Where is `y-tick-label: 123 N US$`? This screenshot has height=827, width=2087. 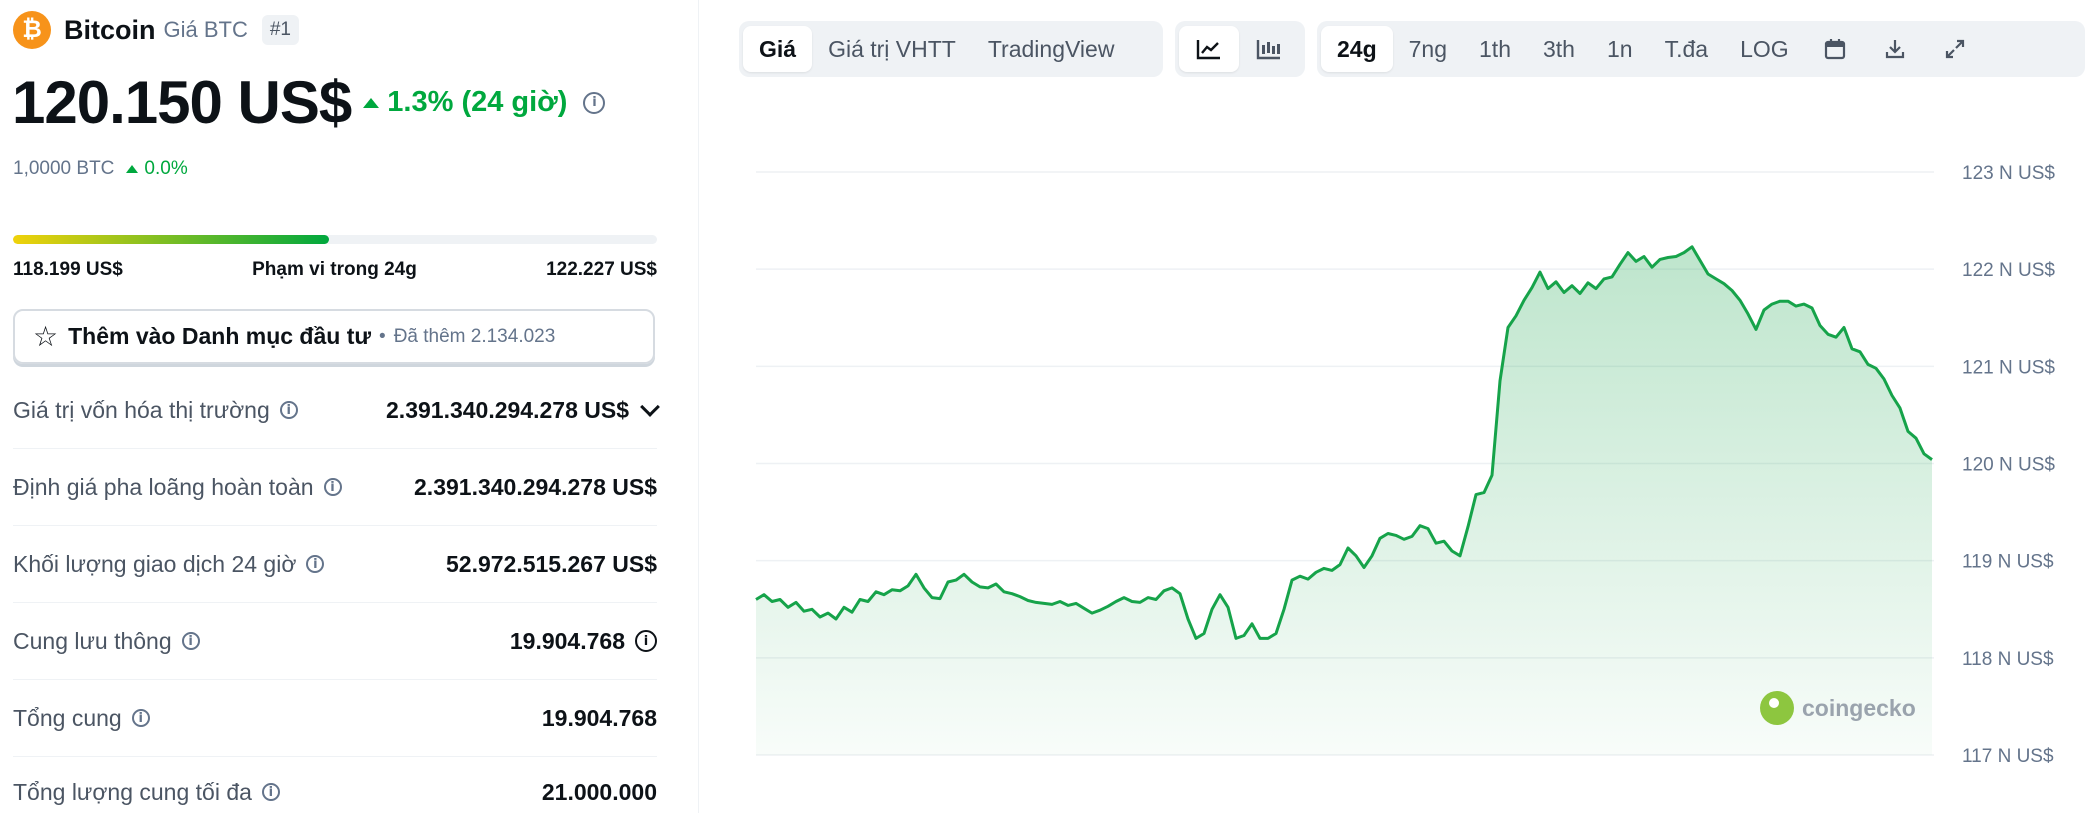
y-tick-label: 123 N US$ is located at coordinates (2008, 173).